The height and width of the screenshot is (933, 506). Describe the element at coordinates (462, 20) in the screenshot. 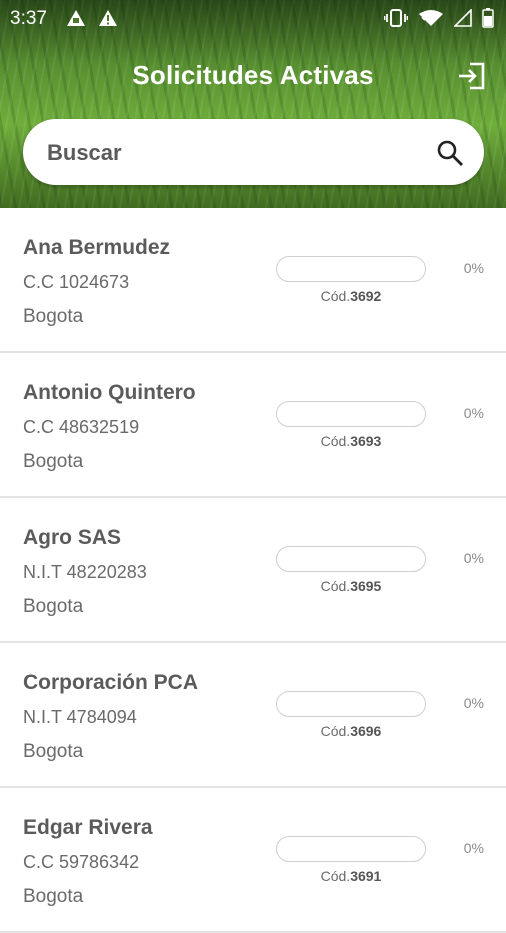

I see `signal-icon` at that location.